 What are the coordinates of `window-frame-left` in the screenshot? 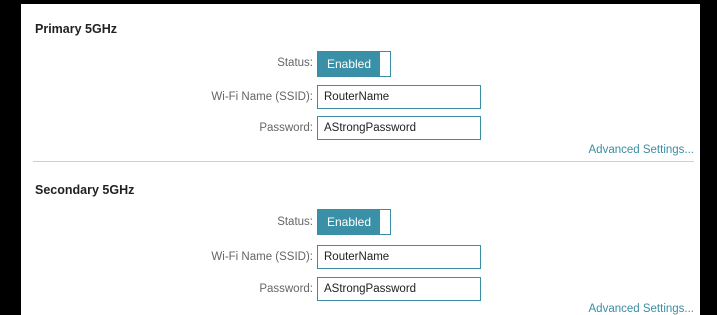 It's located at (10, 157).